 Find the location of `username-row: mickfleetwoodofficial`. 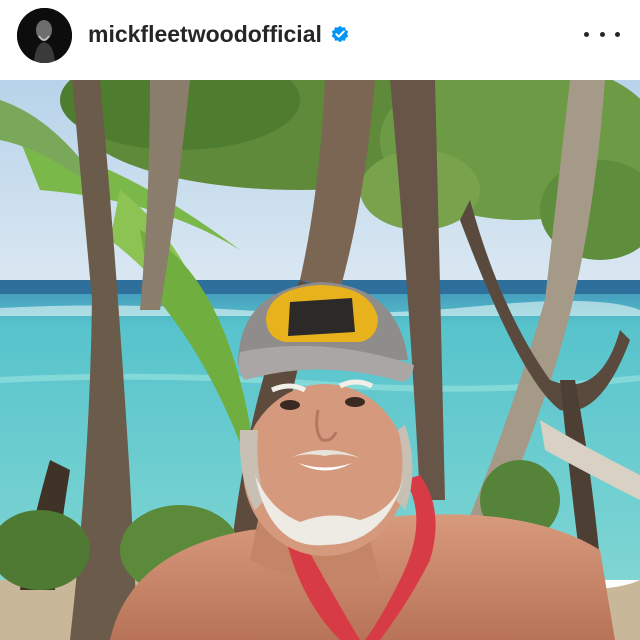

username-row: mickfleetwoodofficial is located at coordinates (219, 34).